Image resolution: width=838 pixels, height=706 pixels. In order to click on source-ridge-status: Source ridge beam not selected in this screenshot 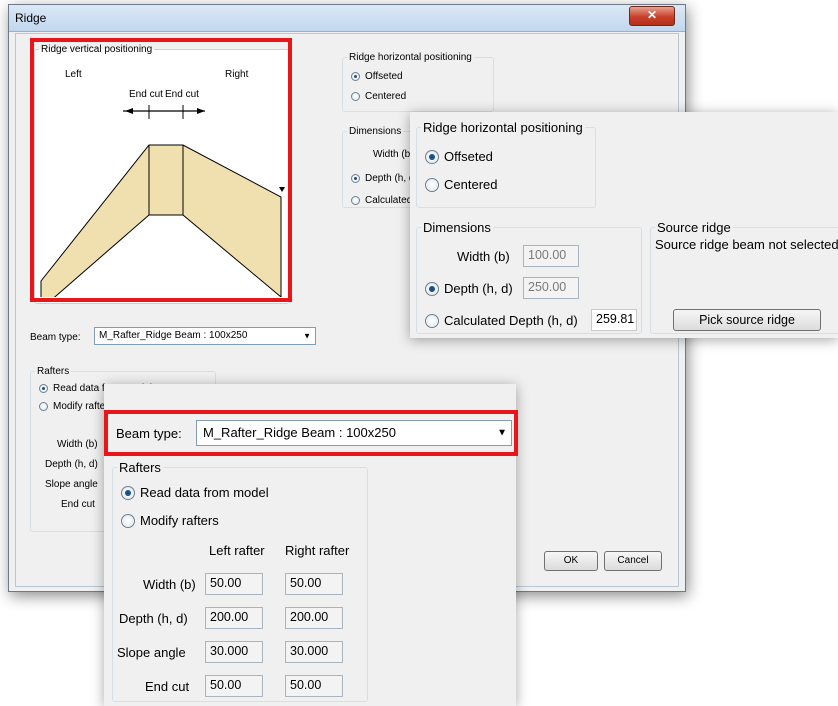, I will do `click(746, 244)`.